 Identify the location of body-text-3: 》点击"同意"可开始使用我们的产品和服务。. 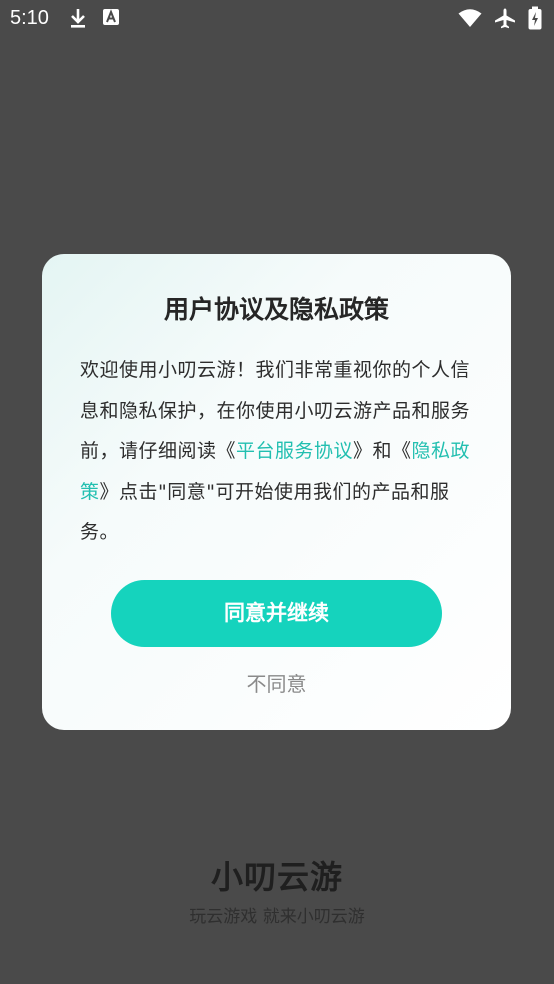
(265, 512).